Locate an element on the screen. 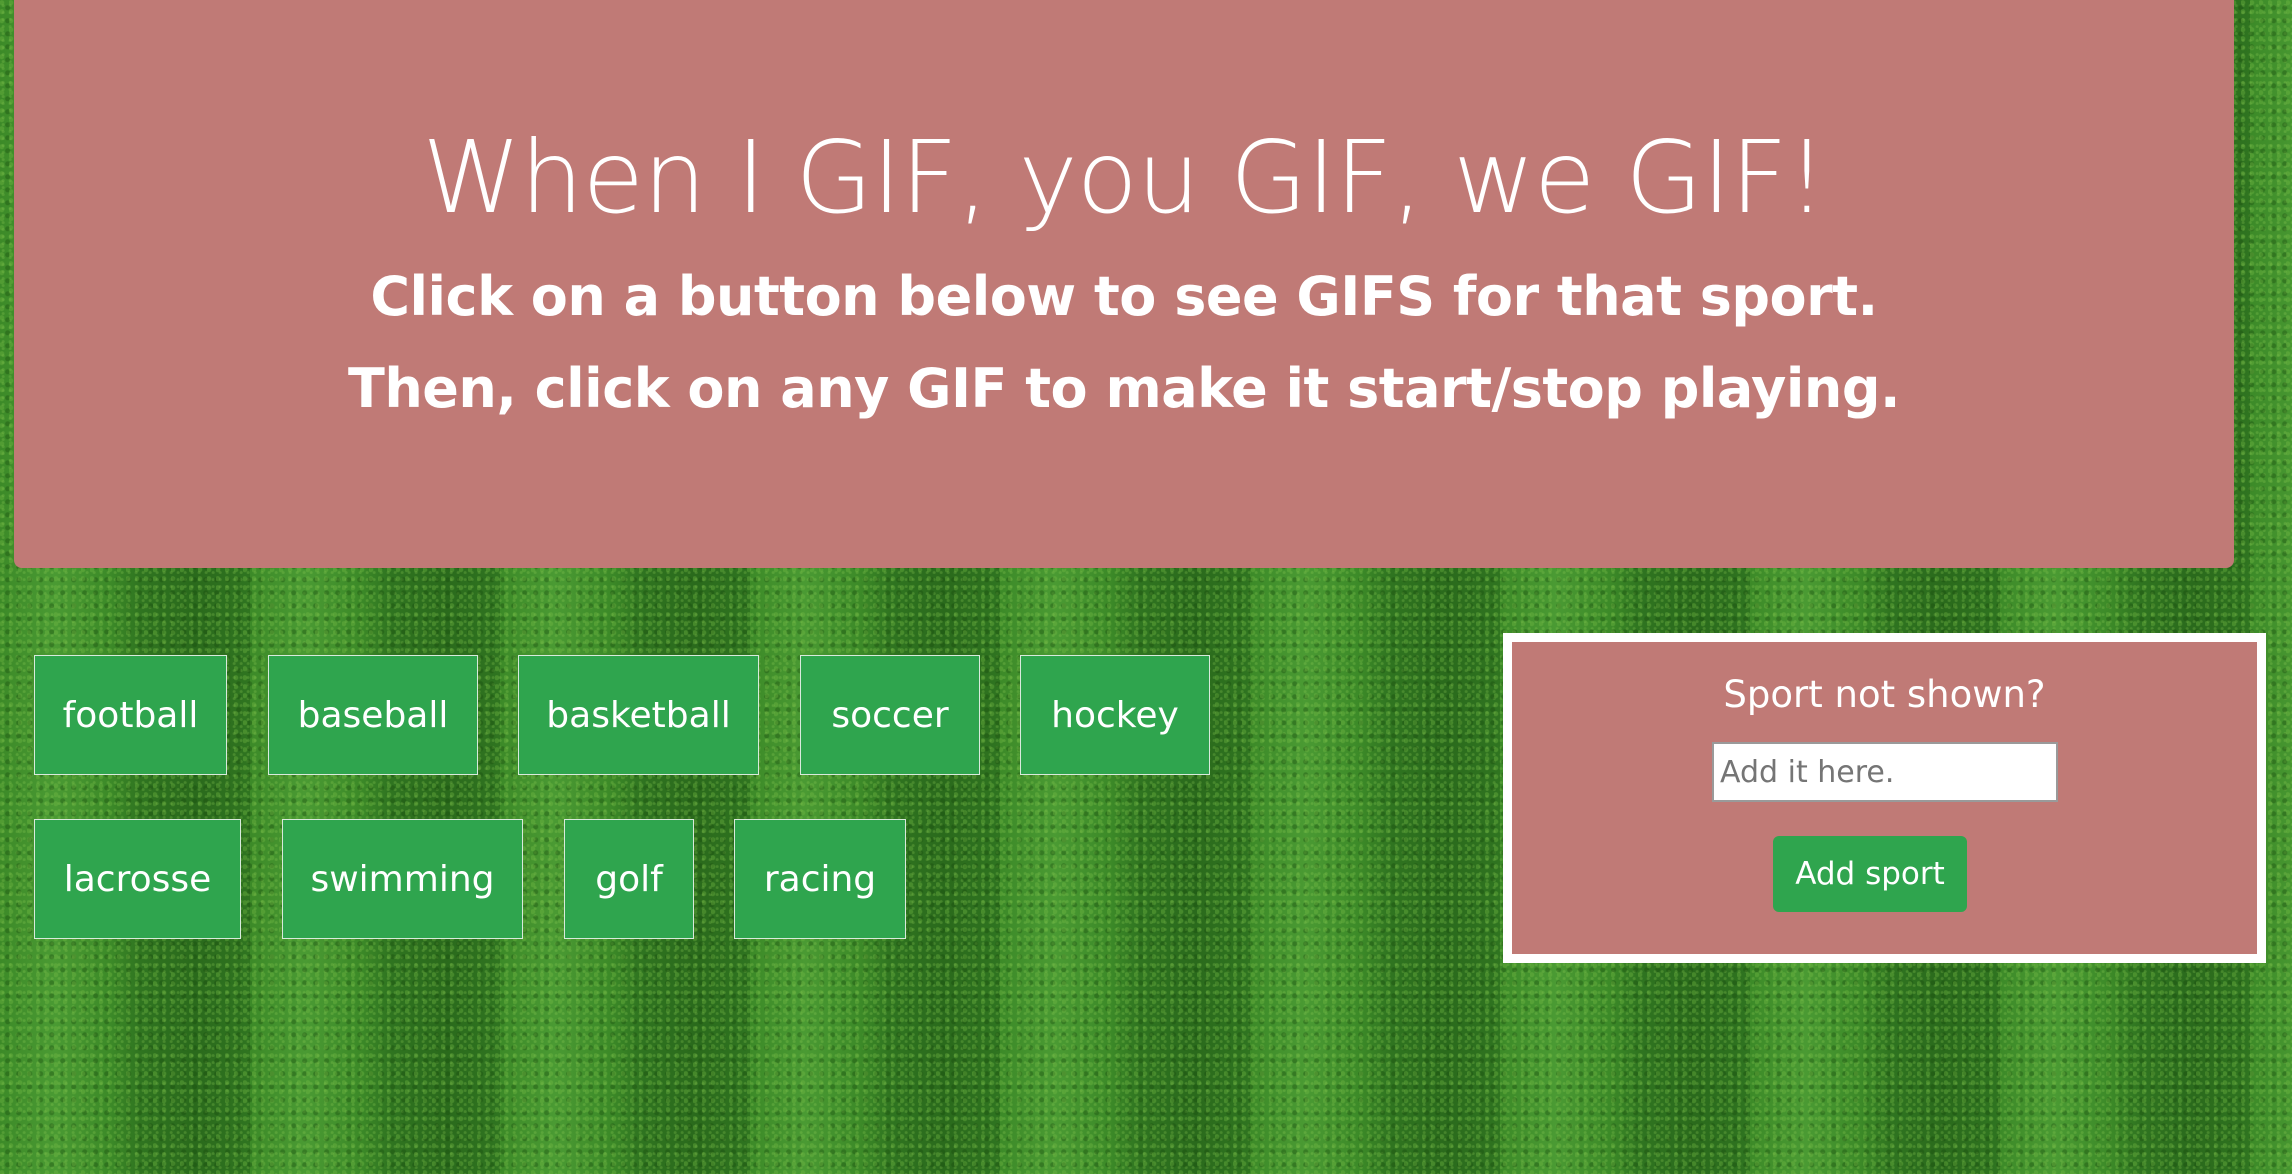 The image size is (2292, 1174). page-title: When I GIF, you GIF, we GIF! is located at coordinates (1124, 177).